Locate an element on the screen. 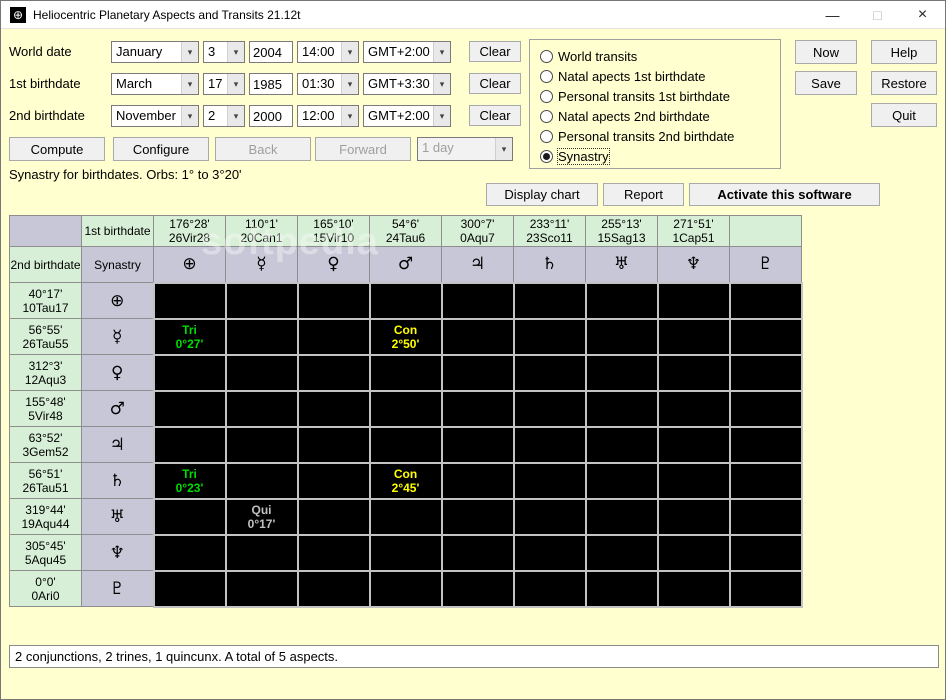  grid-row-mars: 155°48' 5Vir48 ♂ is located at coordinates (406, 408).